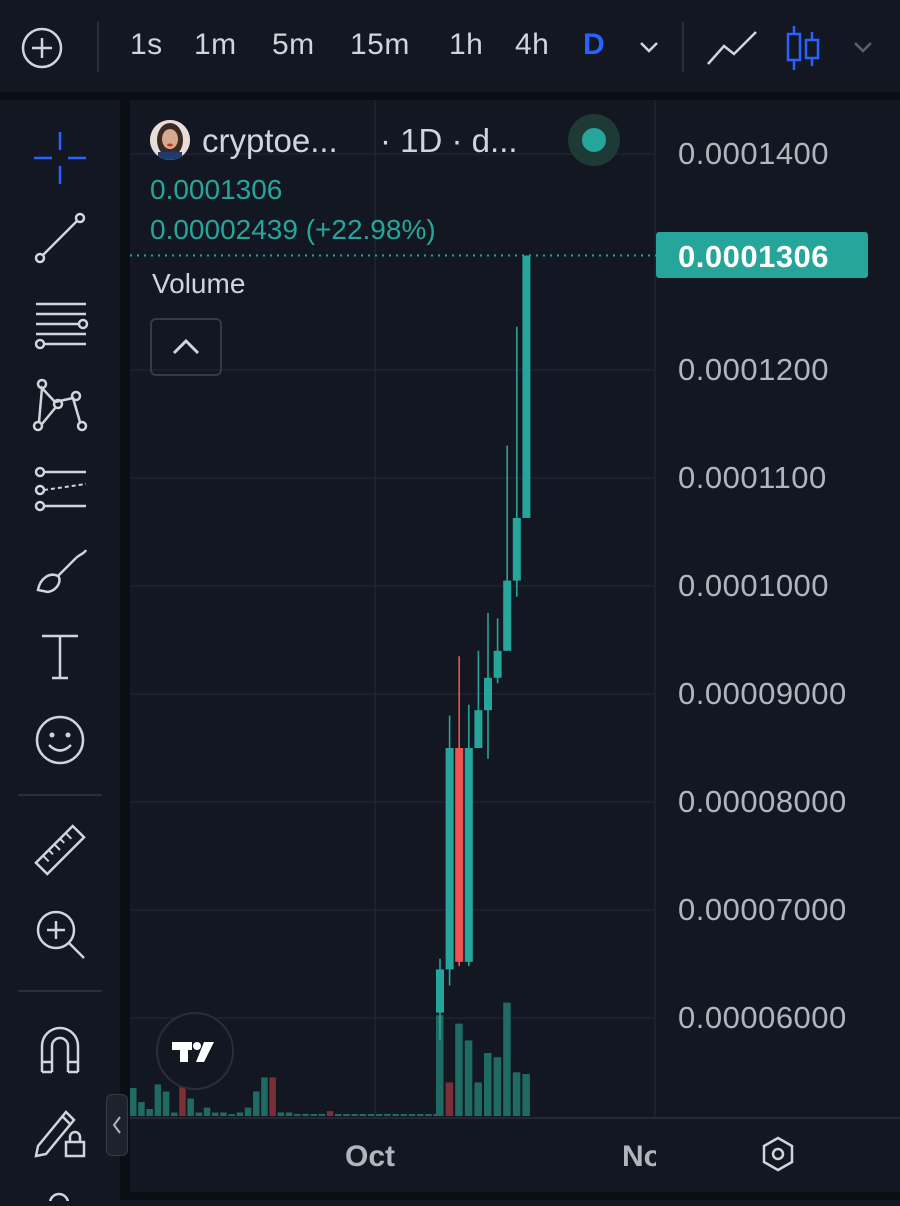  Describe the element at coordinates (754, 256) in the screenshot. I see `current-price-value: 0.0001306` at that location.